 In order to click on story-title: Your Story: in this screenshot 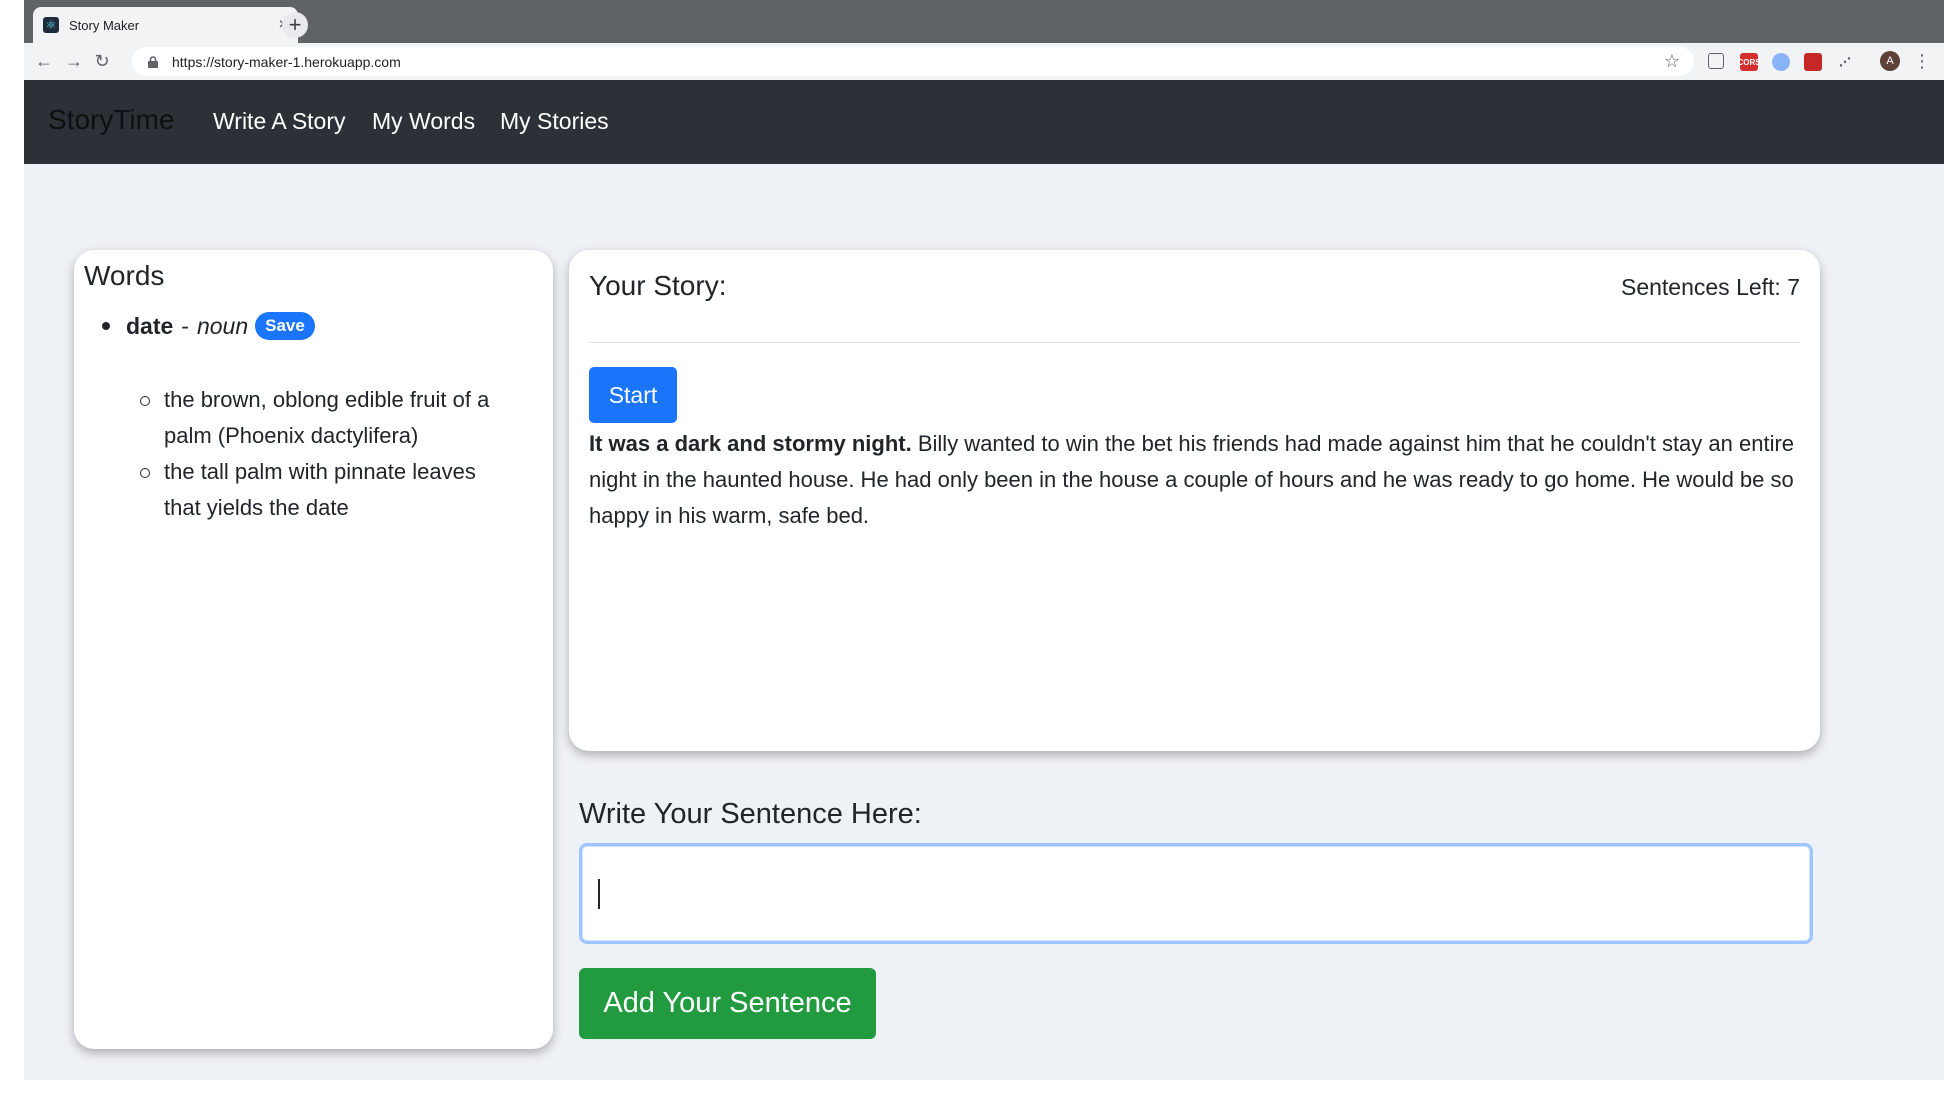, I will do `click(658, 285)`.